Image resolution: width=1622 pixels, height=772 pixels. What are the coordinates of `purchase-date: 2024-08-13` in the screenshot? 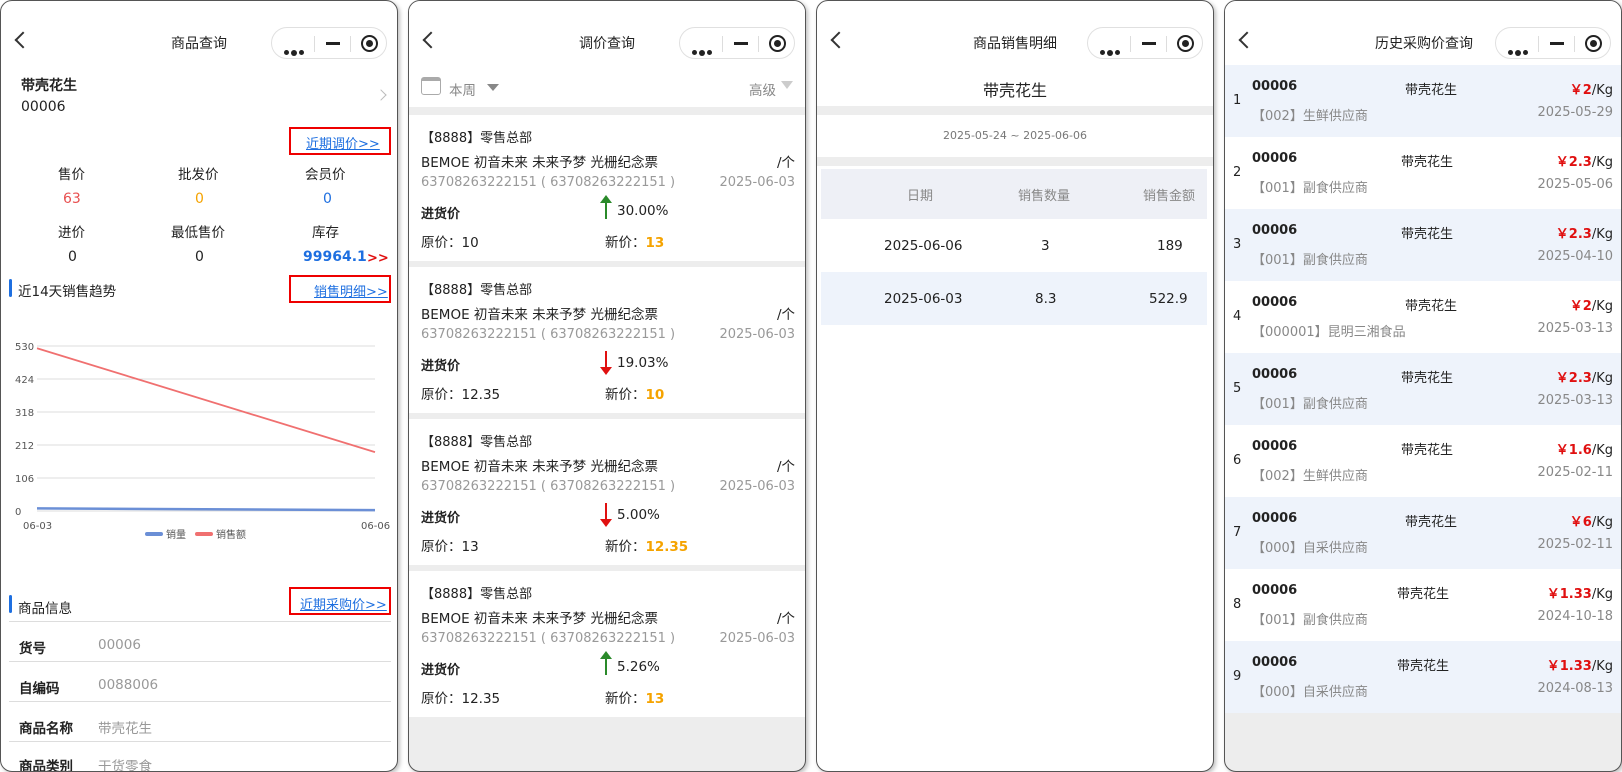 It's located at (1575, 688).